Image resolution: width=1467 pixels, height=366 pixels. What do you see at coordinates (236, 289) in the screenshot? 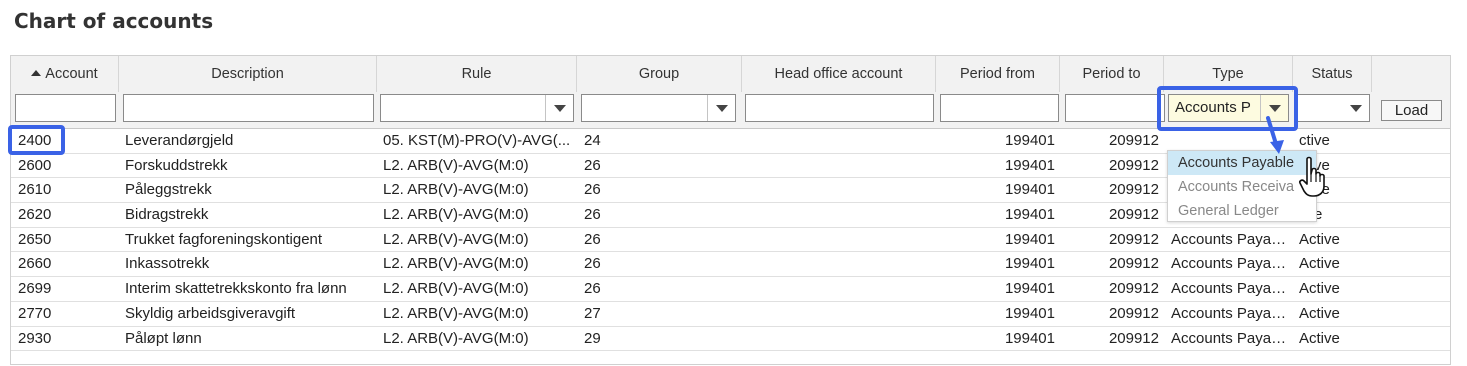
I see `cell-description: Interim skattetrekkskonto fra lønn` at bounding box center [236, 289].